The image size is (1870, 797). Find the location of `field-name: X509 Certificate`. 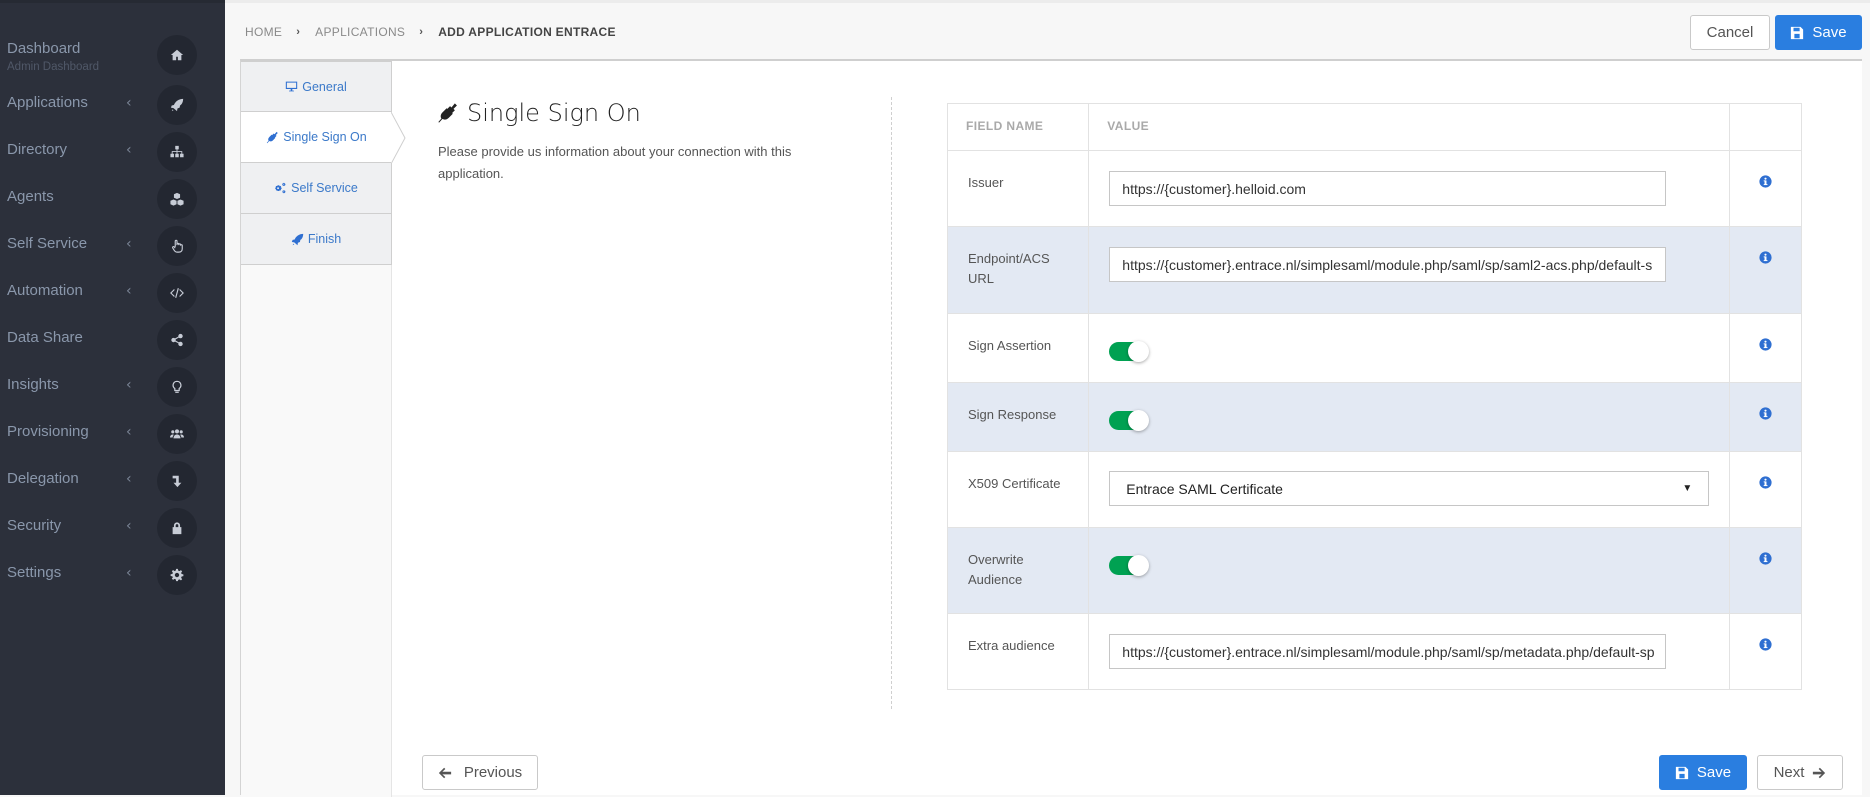

field-name: X509 Certificate is located at coordinates (1018, 489).